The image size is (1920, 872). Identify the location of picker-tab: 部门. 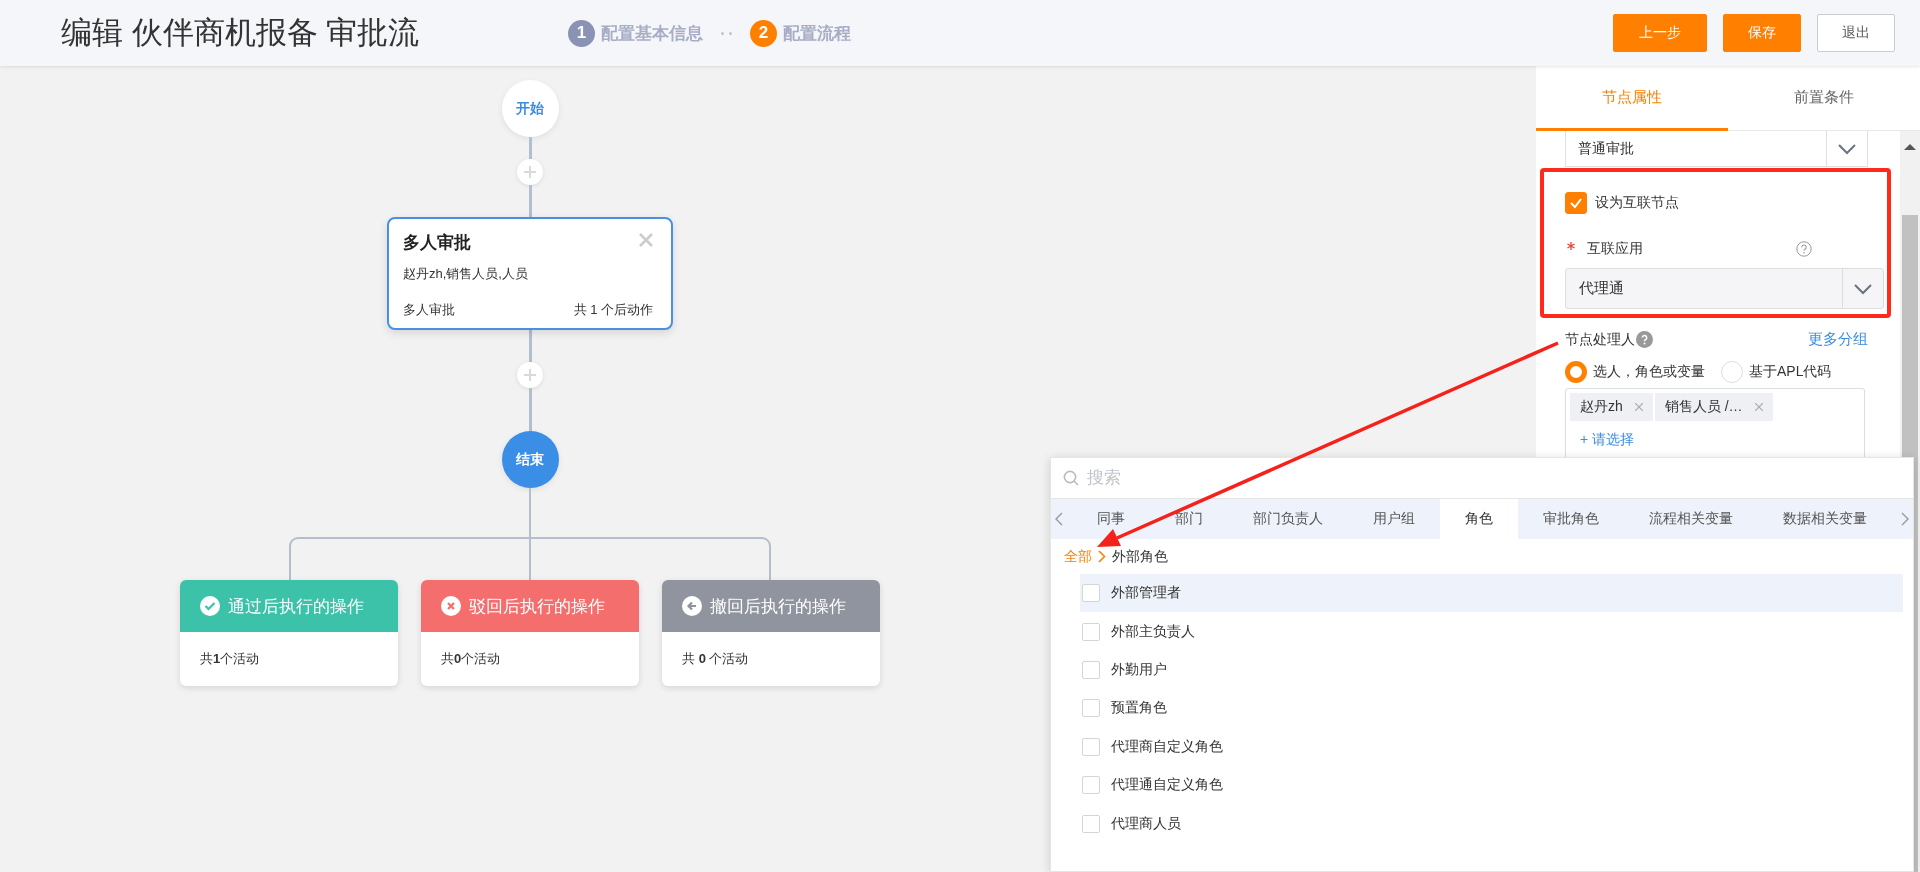
(1189, 519).